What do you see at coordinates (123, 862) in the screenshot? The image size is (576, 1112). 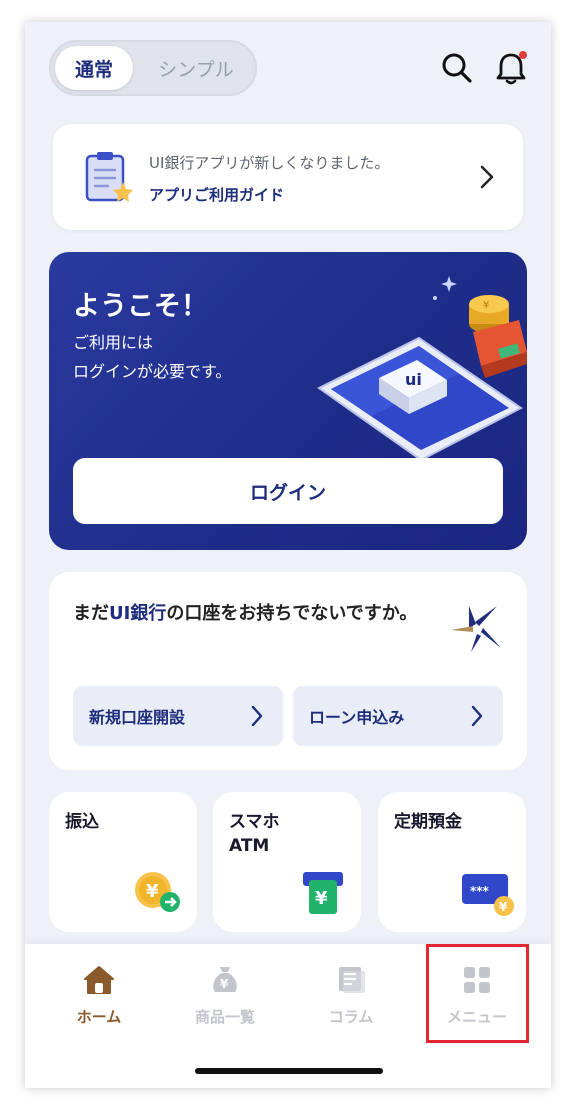 I see `transfer-tile: 振込 ¥` at bounding box center [123, 862].